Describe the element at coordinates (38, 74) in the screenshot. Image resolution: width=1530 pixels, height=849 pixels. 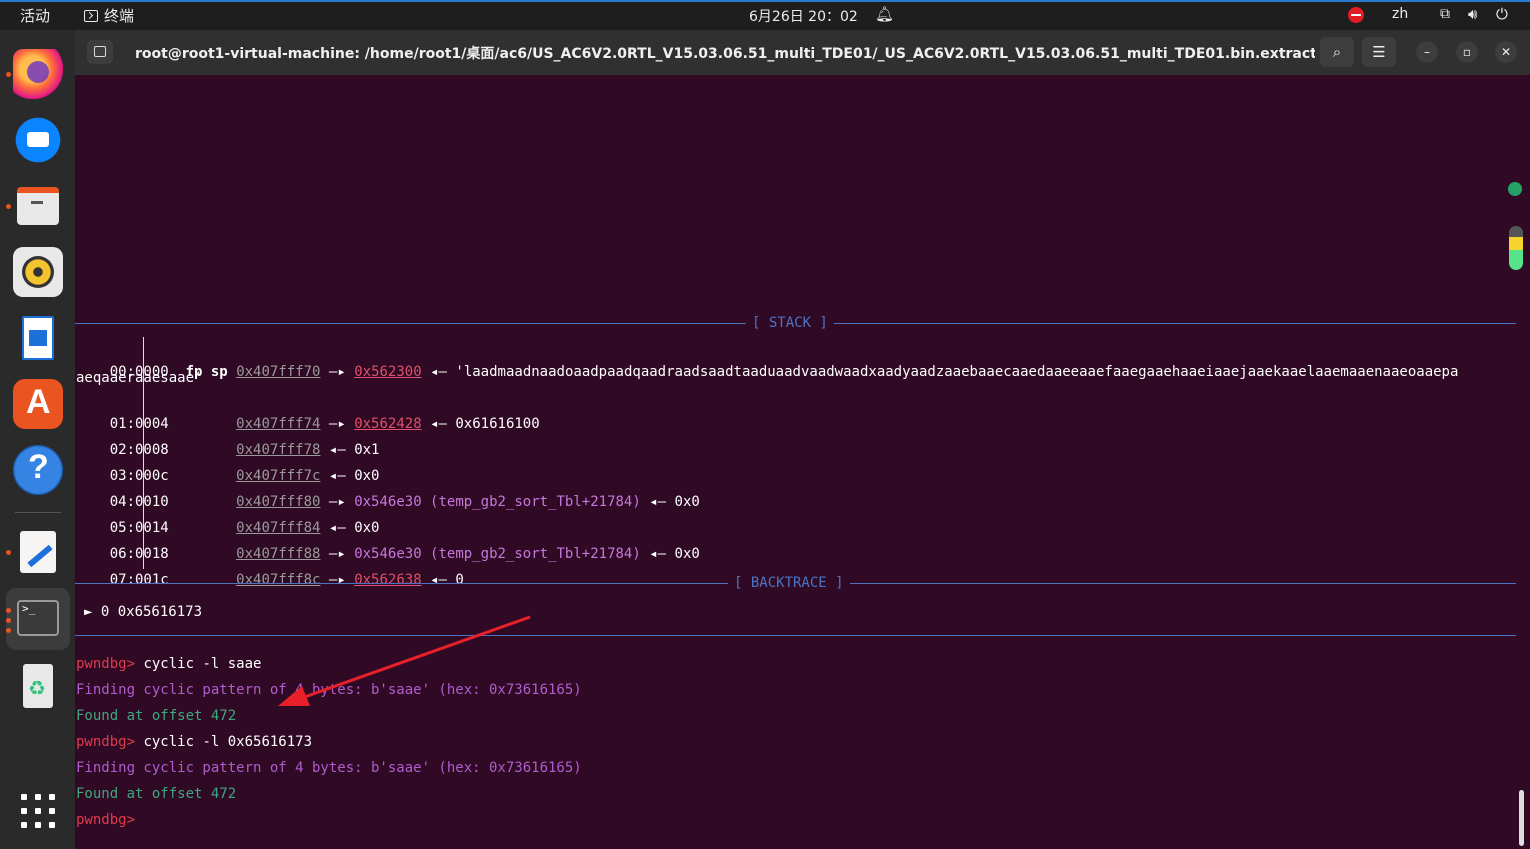
I see `firefox-icon` at that location.